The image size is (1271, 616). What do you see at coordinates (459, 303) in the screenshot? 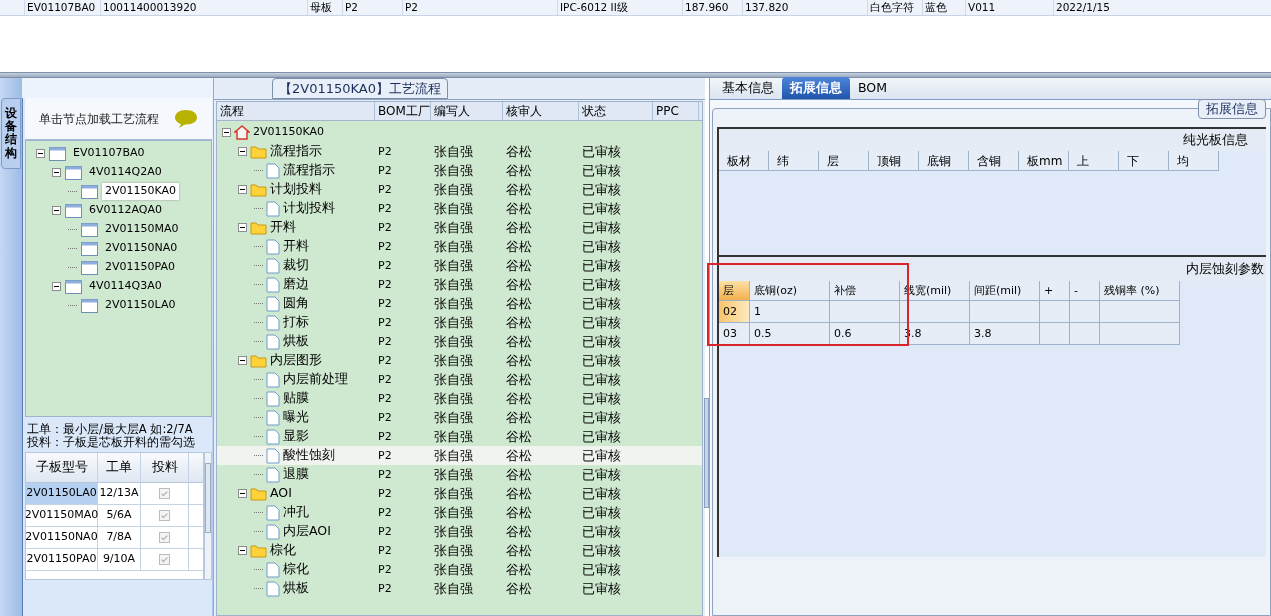
I see `tree-row: 圆角 P2 张自强 谷松 已审核` at bounding box center [459, 303].